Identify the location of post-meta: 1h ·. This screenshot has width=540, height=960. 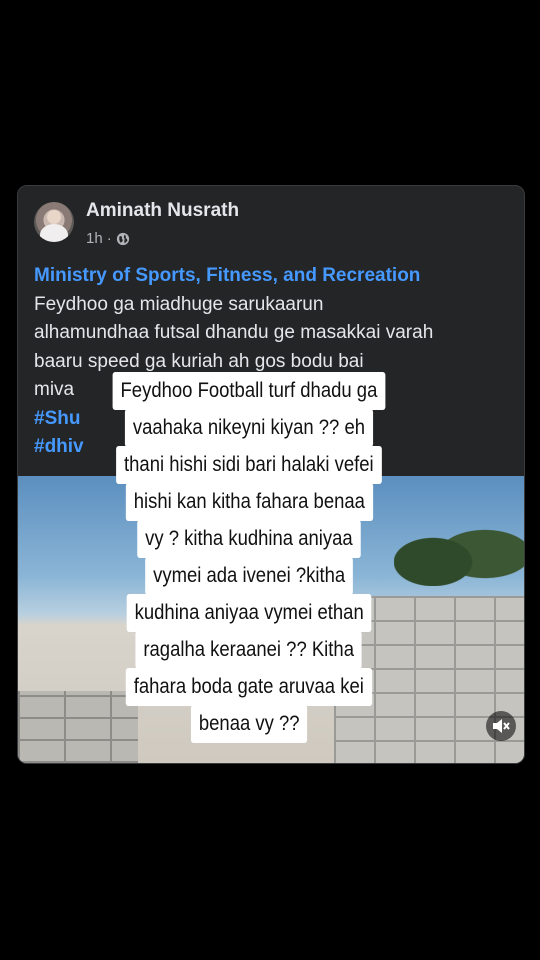
(108, 238).